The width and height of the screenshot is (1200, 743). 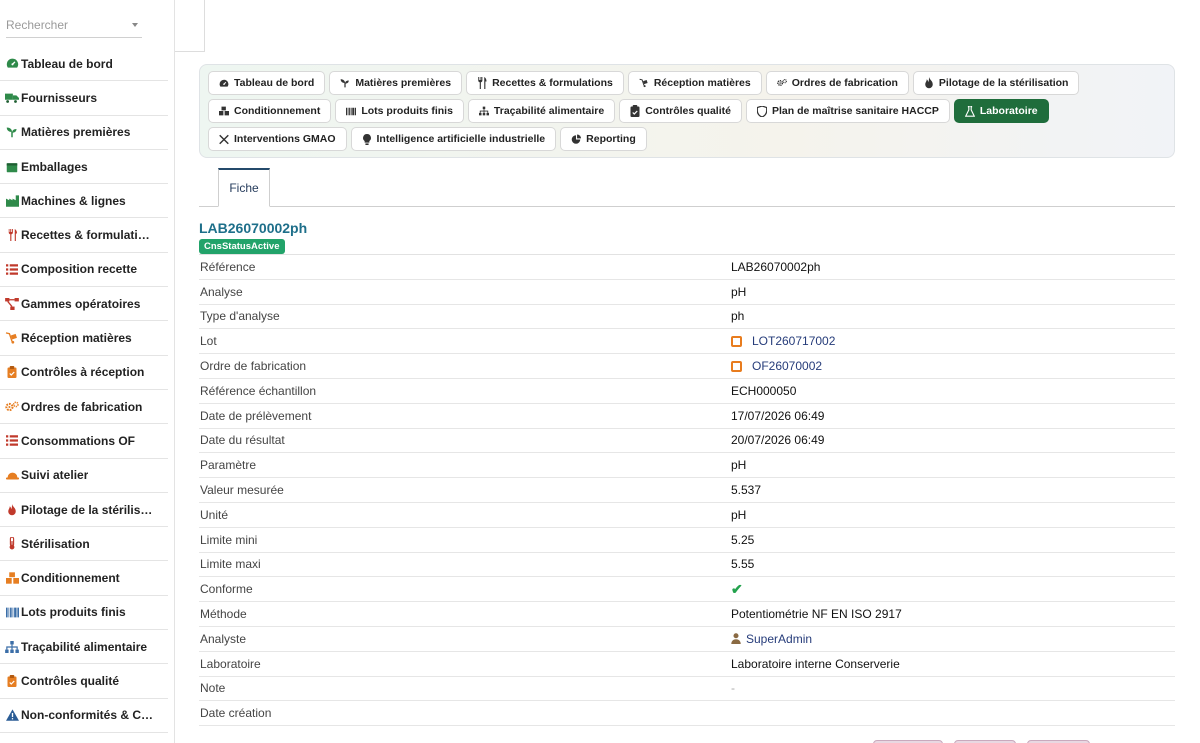 I want to click on sidebar-item-tableau-de-bord: Tableau de bord, so click(x=84, y=64).